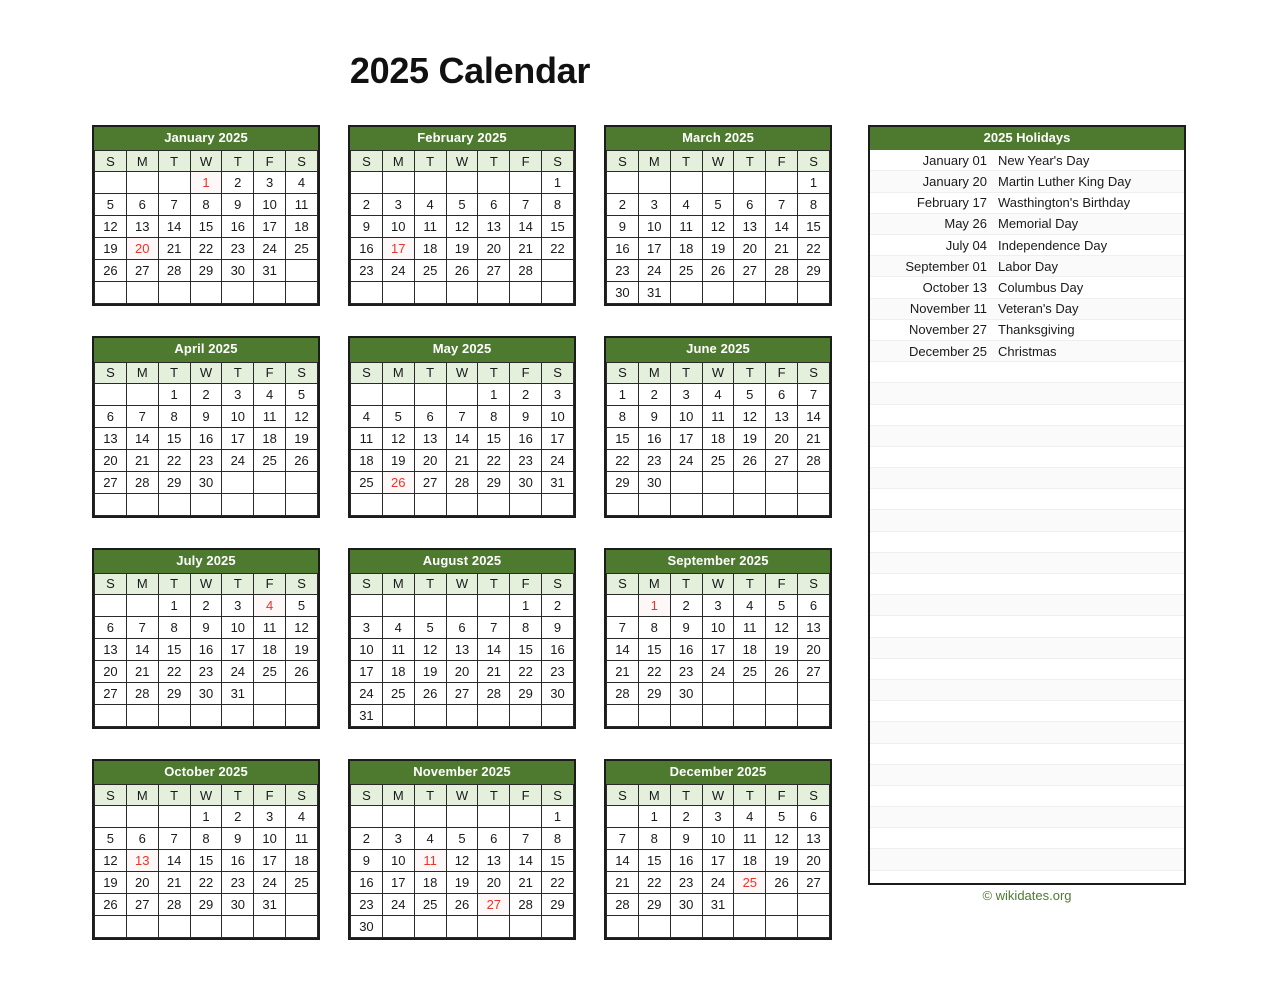 The image size is (1280, 989). I want to click on holiday-list-item: October 13 Columbus Day, so click(1027, 288).